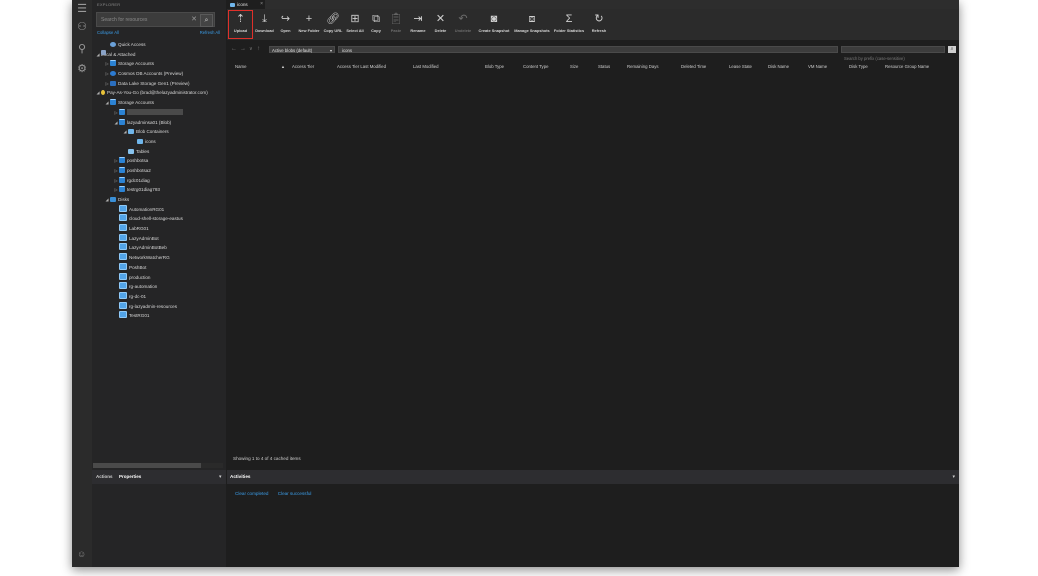 Image resolution: width=1038 pixels, height=576 pixels. I want to click on tree-node: NetworkWatcherRG, so click(160, 258).